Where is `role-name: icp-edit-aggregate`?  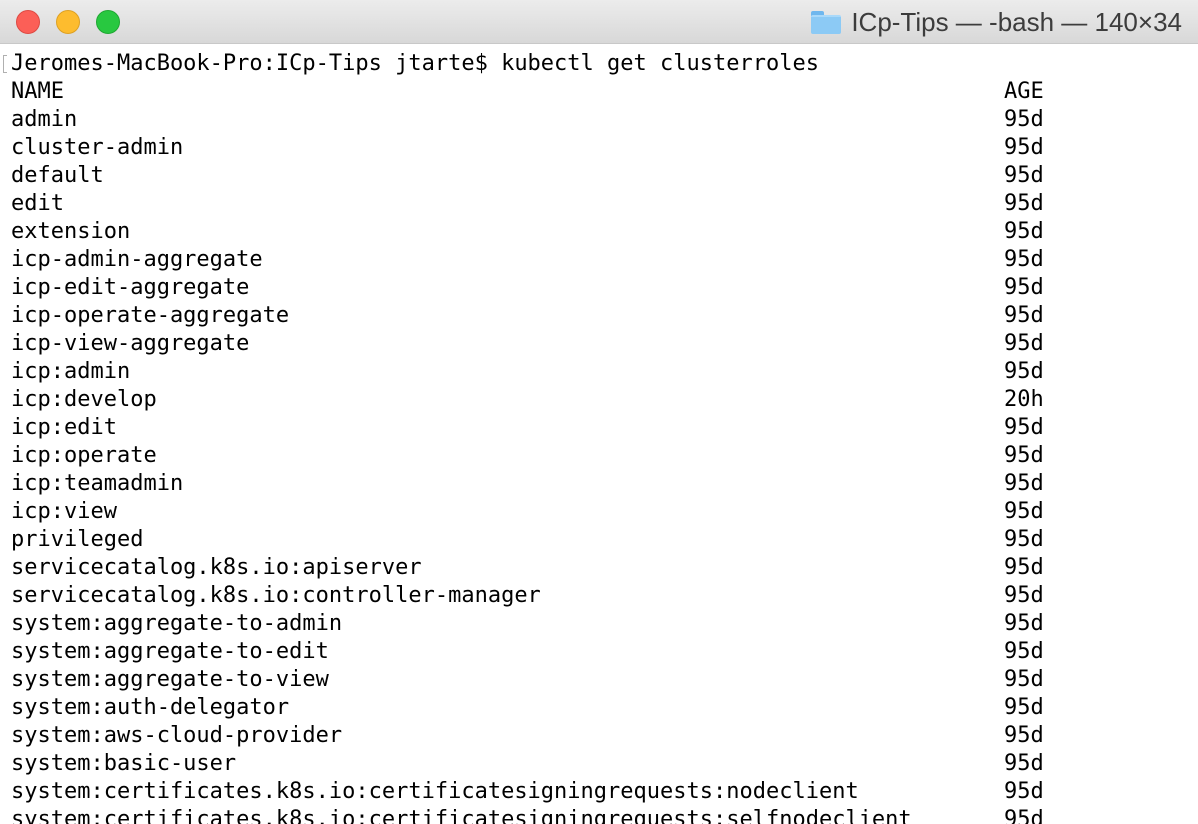 role-name: icp-edit-aggregate is located at coordinates (130, 287).